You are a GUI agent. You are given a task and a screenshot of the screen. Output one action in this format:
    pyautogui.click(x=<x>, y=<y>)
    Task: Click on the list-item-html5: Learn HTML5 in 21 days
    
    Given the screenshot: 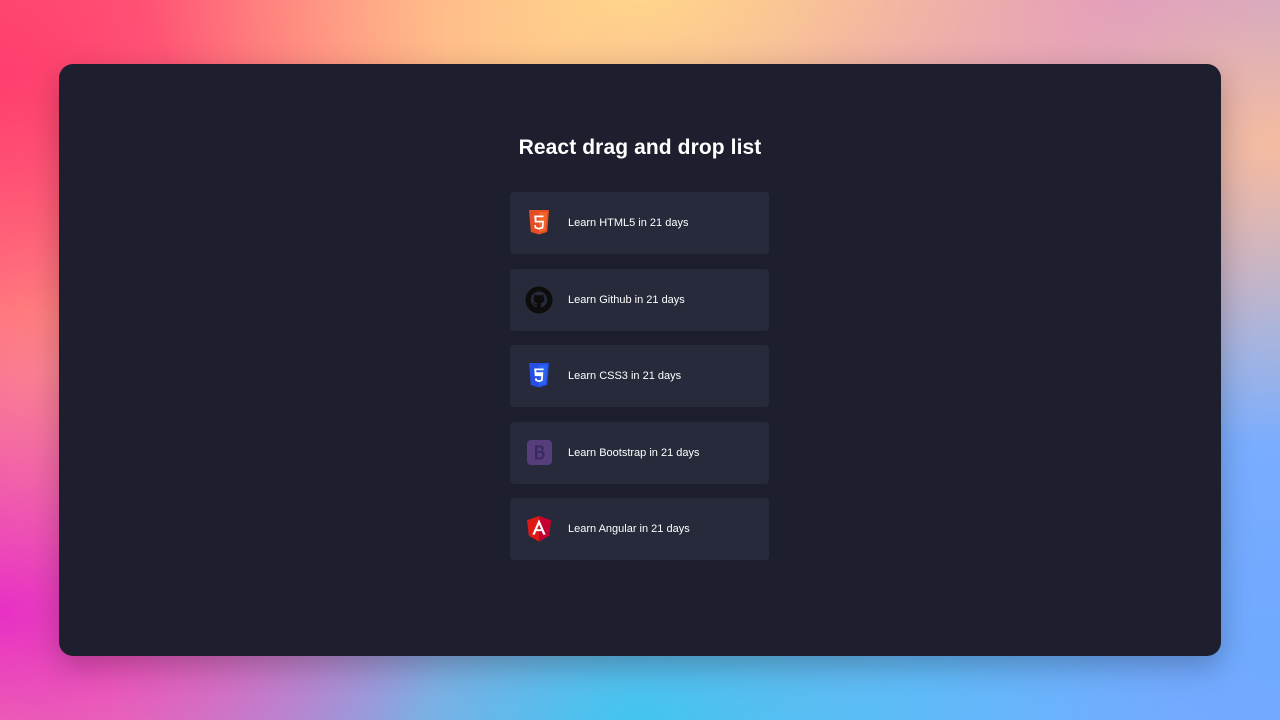 What is the action you would take?
    pyautogui.click(x=639, y=223)
    